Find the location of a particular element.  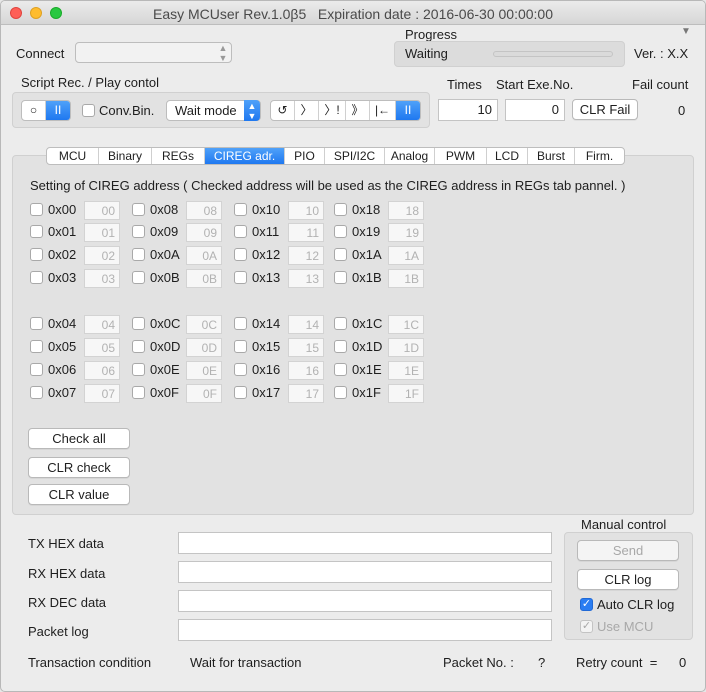

cireg-checkbox-0x1f is located at coordinates (340, 392).